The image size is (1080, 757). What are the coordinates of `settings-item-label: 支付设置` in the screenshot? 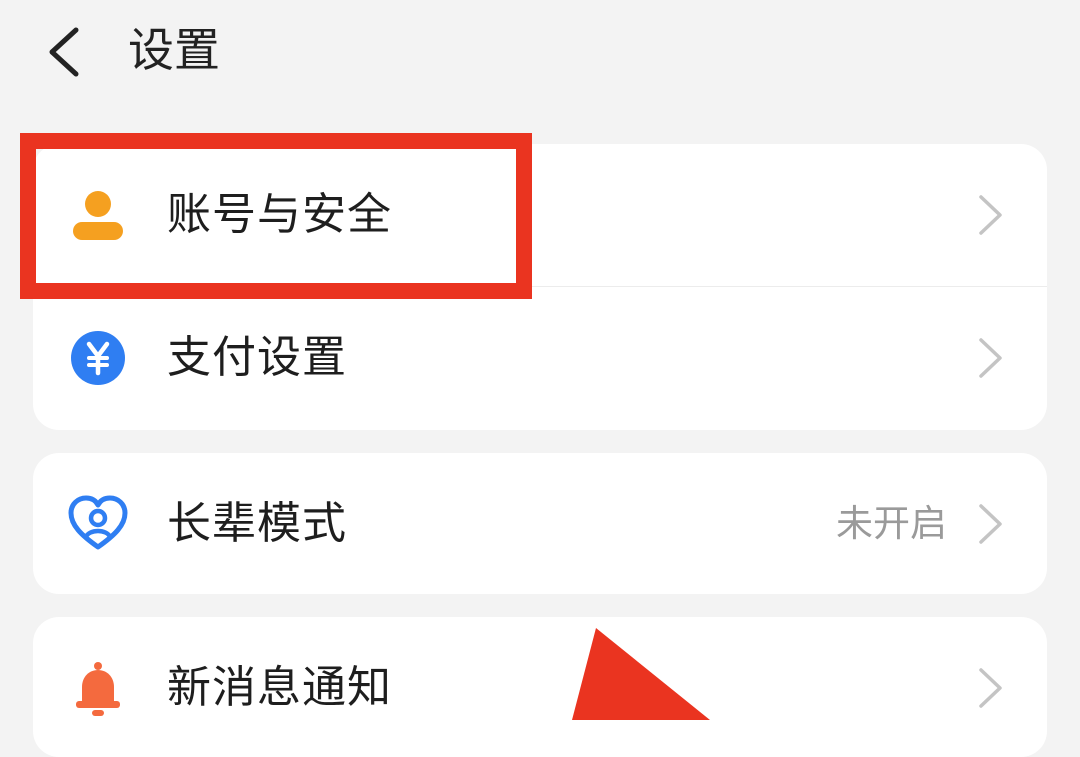 It's located at (257, 357).